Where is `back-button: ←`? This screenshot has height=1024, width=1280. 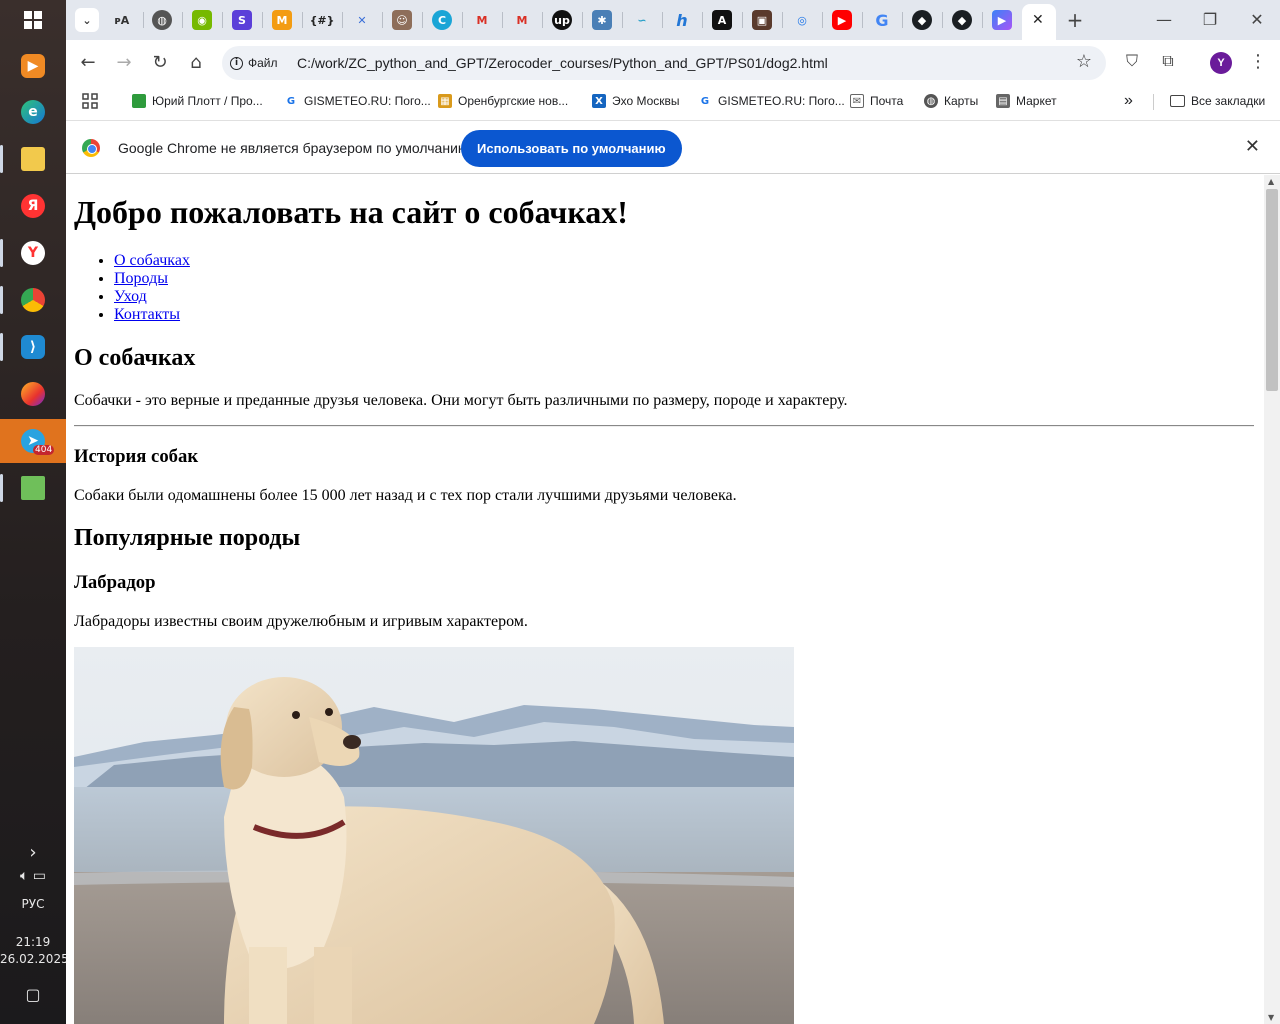 back-button: ← is located at coordinates (88, 63).